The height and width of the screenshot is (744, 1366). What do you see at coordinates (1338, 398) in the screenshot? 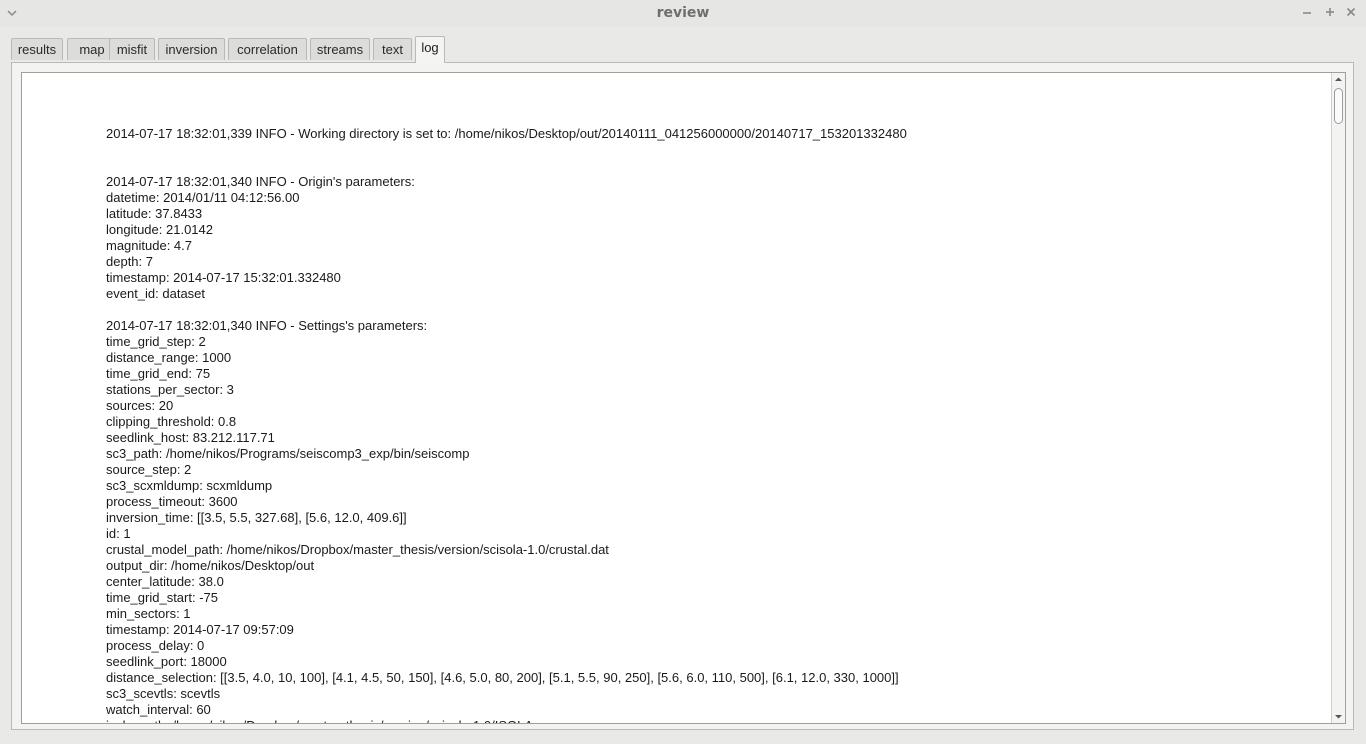
I see `vertical-scrollbar` at bounding box center [1338, 398].